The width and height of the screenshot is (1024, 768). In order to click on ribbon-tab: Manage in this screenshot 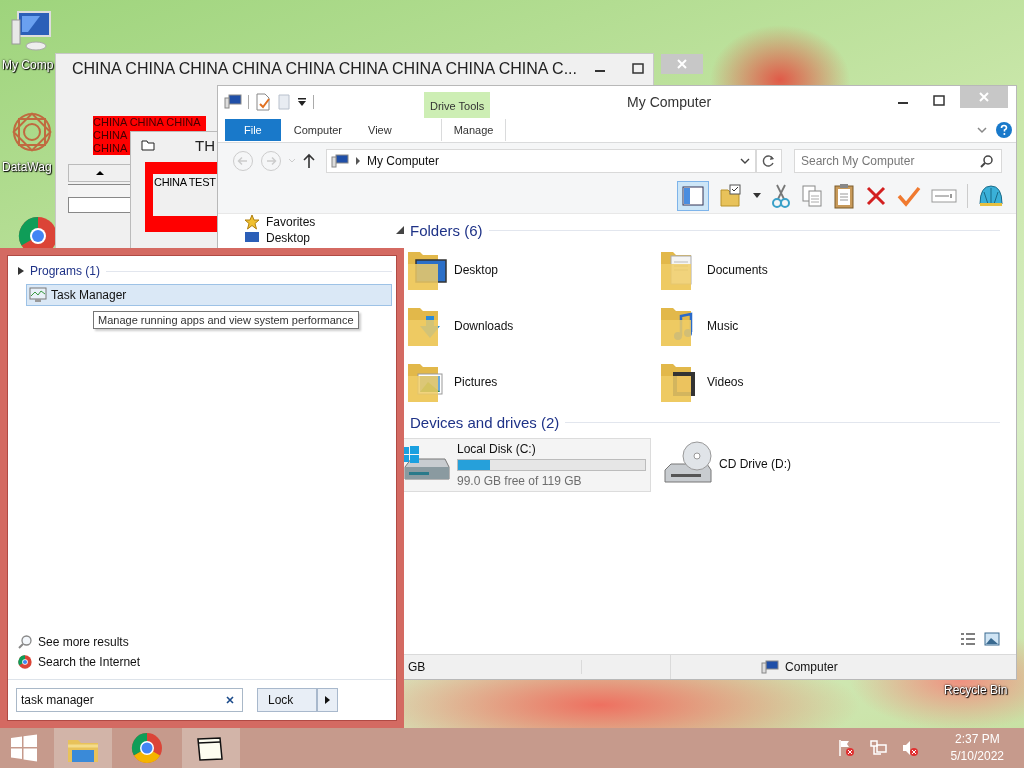, I will do `click(473, 130)`.